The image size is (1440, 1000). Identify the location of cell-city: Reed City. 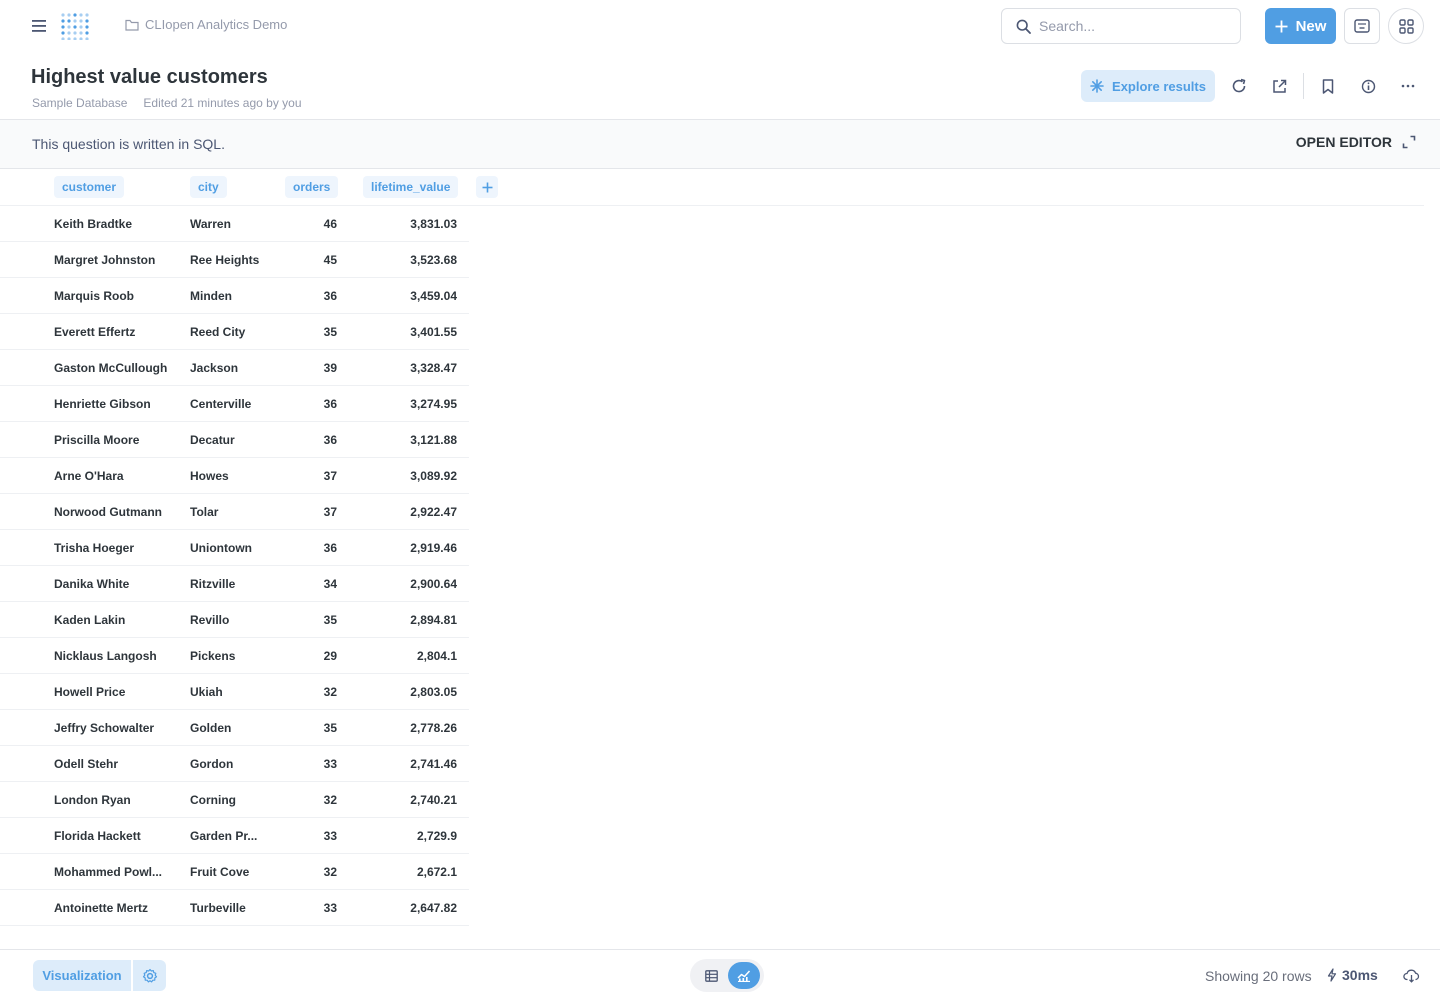
(230, 332).